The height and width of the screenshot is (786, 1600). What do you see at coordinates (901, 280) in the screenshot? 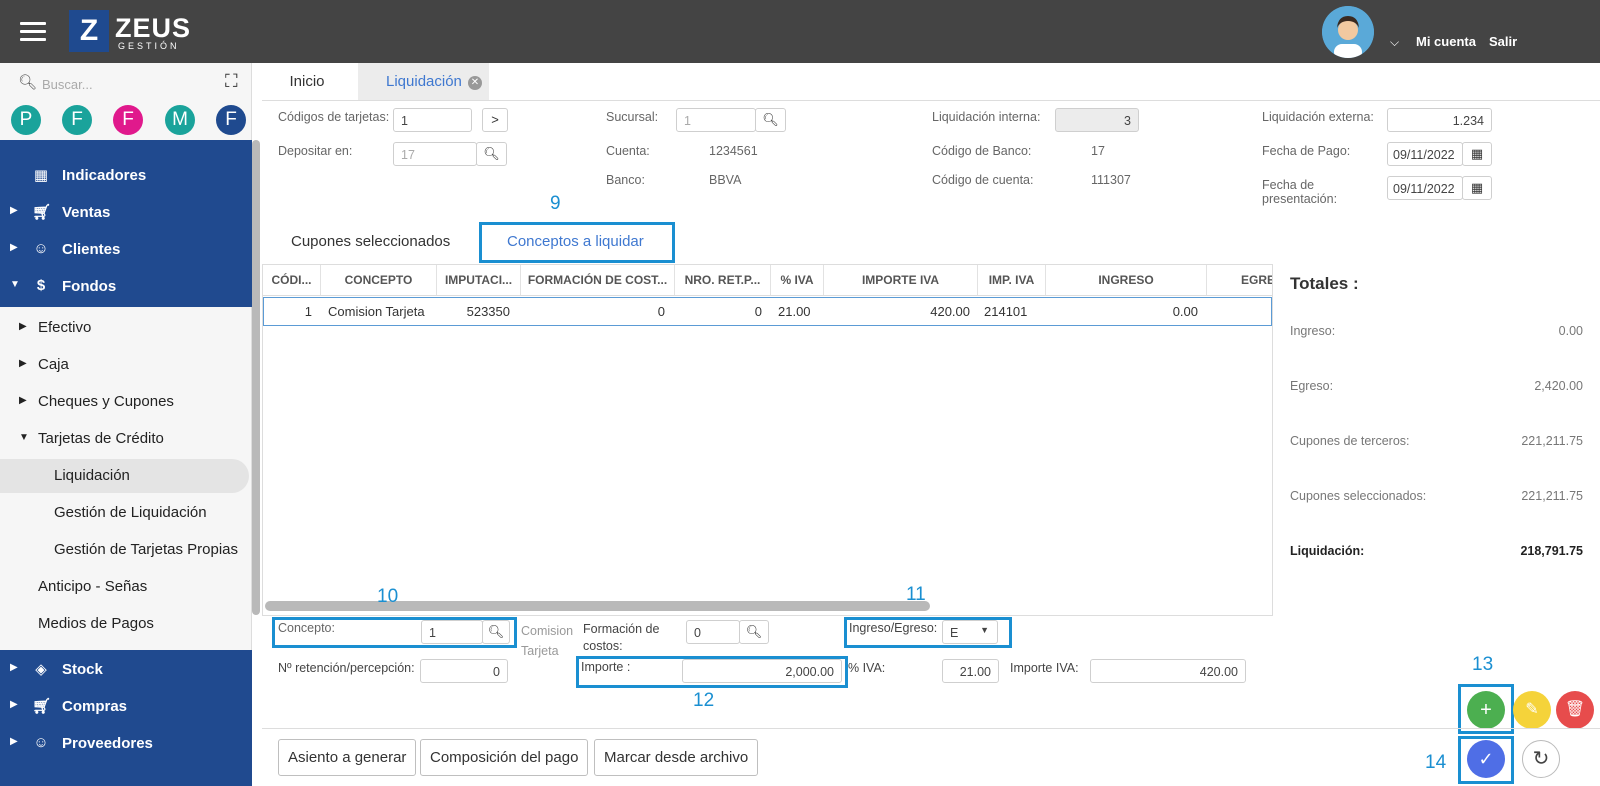
I see `column-header: IMPORTE IVA` at bounding box center [901, 280].